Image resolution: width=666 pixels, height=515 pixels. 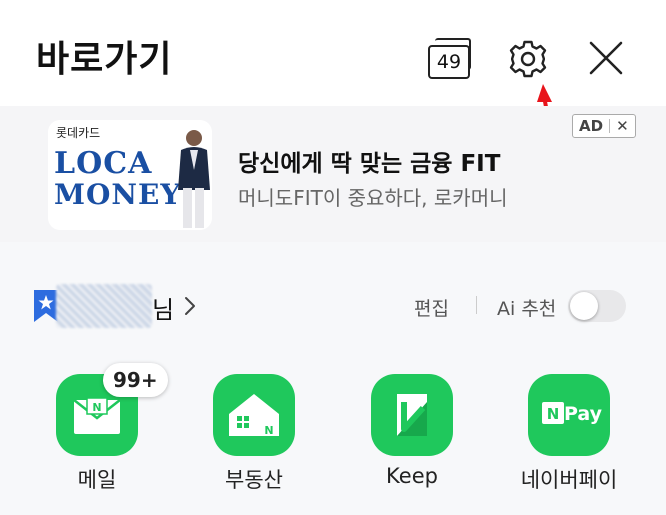 What do you see at coordinates (527, 309) in the screenshot?
I see `ai-recommend-label: Ai 추천` at bounding box center [527, 309].